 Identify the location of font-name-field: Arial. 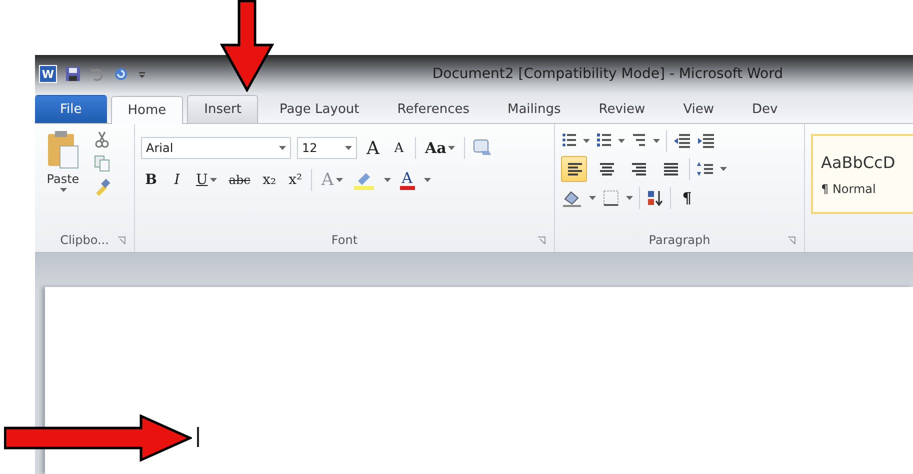
(216, 148).